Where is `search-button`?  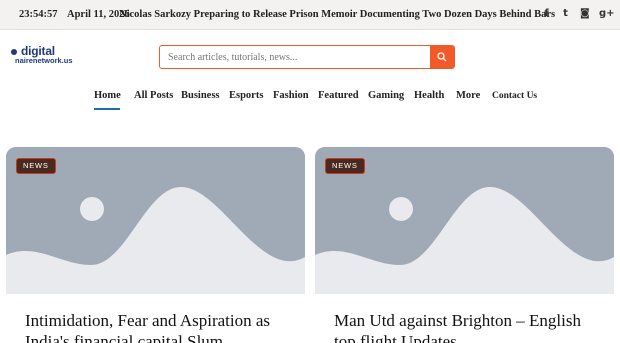
search-button is located at coordinates (442, 57).